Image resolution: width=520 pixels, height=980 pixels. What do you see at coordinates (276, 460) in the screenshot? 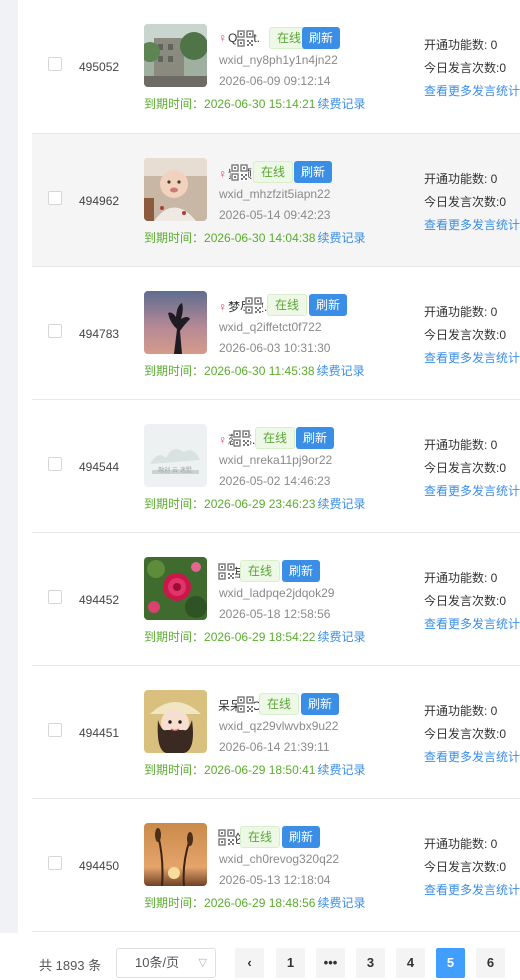
I see `wxid-text: wxid_nreka11pj9or22` at bounding box center [276, 460].